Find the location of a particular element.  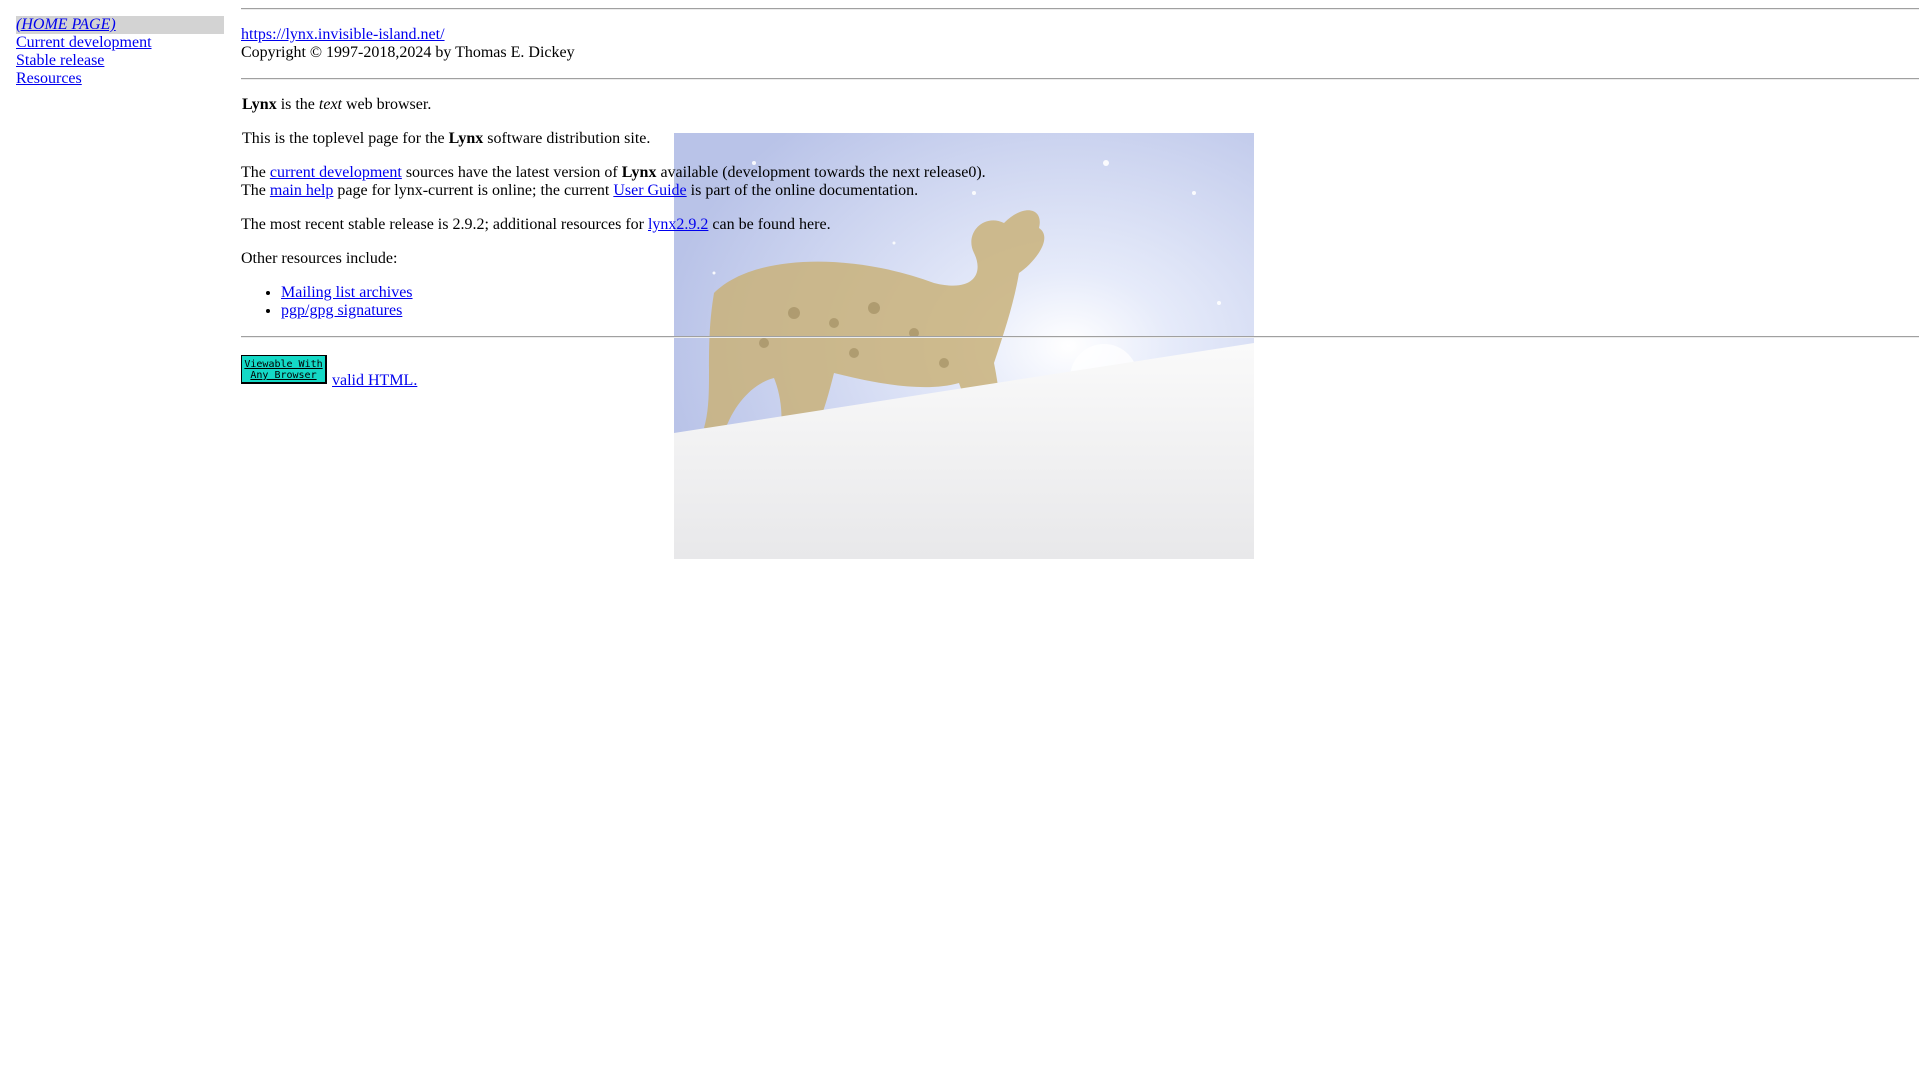

list-item: pgp/gpg signatures is located at coordinates (347, 311).